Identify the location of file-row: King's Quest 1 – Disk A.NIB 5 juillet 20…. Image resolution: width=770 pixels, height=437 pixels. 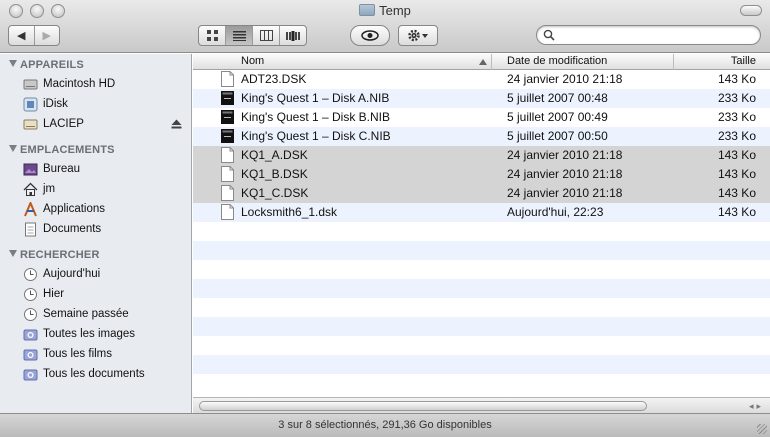
(481, 98).